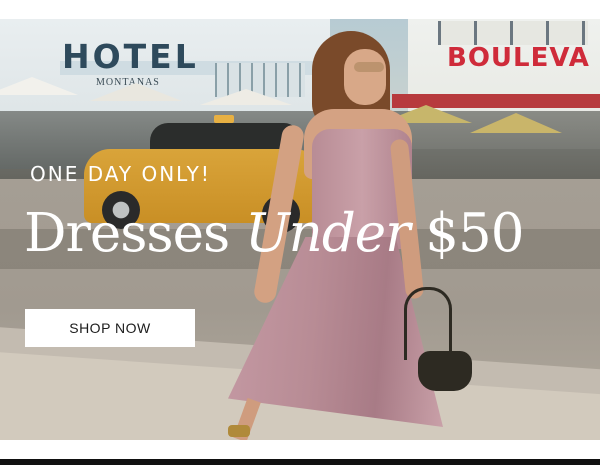  What do you see at coordinates (135, 233) in the screenshot?
I see `headline-text: Dresses` at bounding box center [135, 233].